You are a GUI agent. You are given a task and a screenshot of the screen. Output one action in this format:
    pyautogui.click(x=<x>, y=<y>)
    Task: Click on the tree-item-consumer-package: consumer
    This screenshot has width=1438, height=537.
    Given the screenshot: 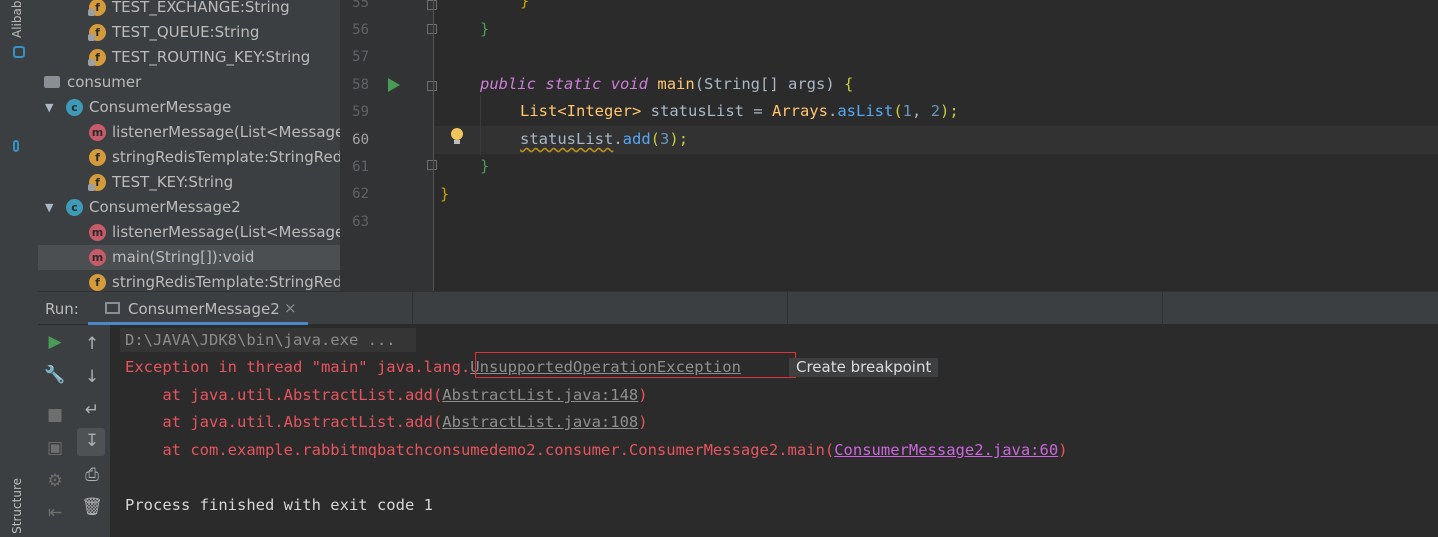 What is the action you would take?
    pyautogui.click(x=189, y=82)
    